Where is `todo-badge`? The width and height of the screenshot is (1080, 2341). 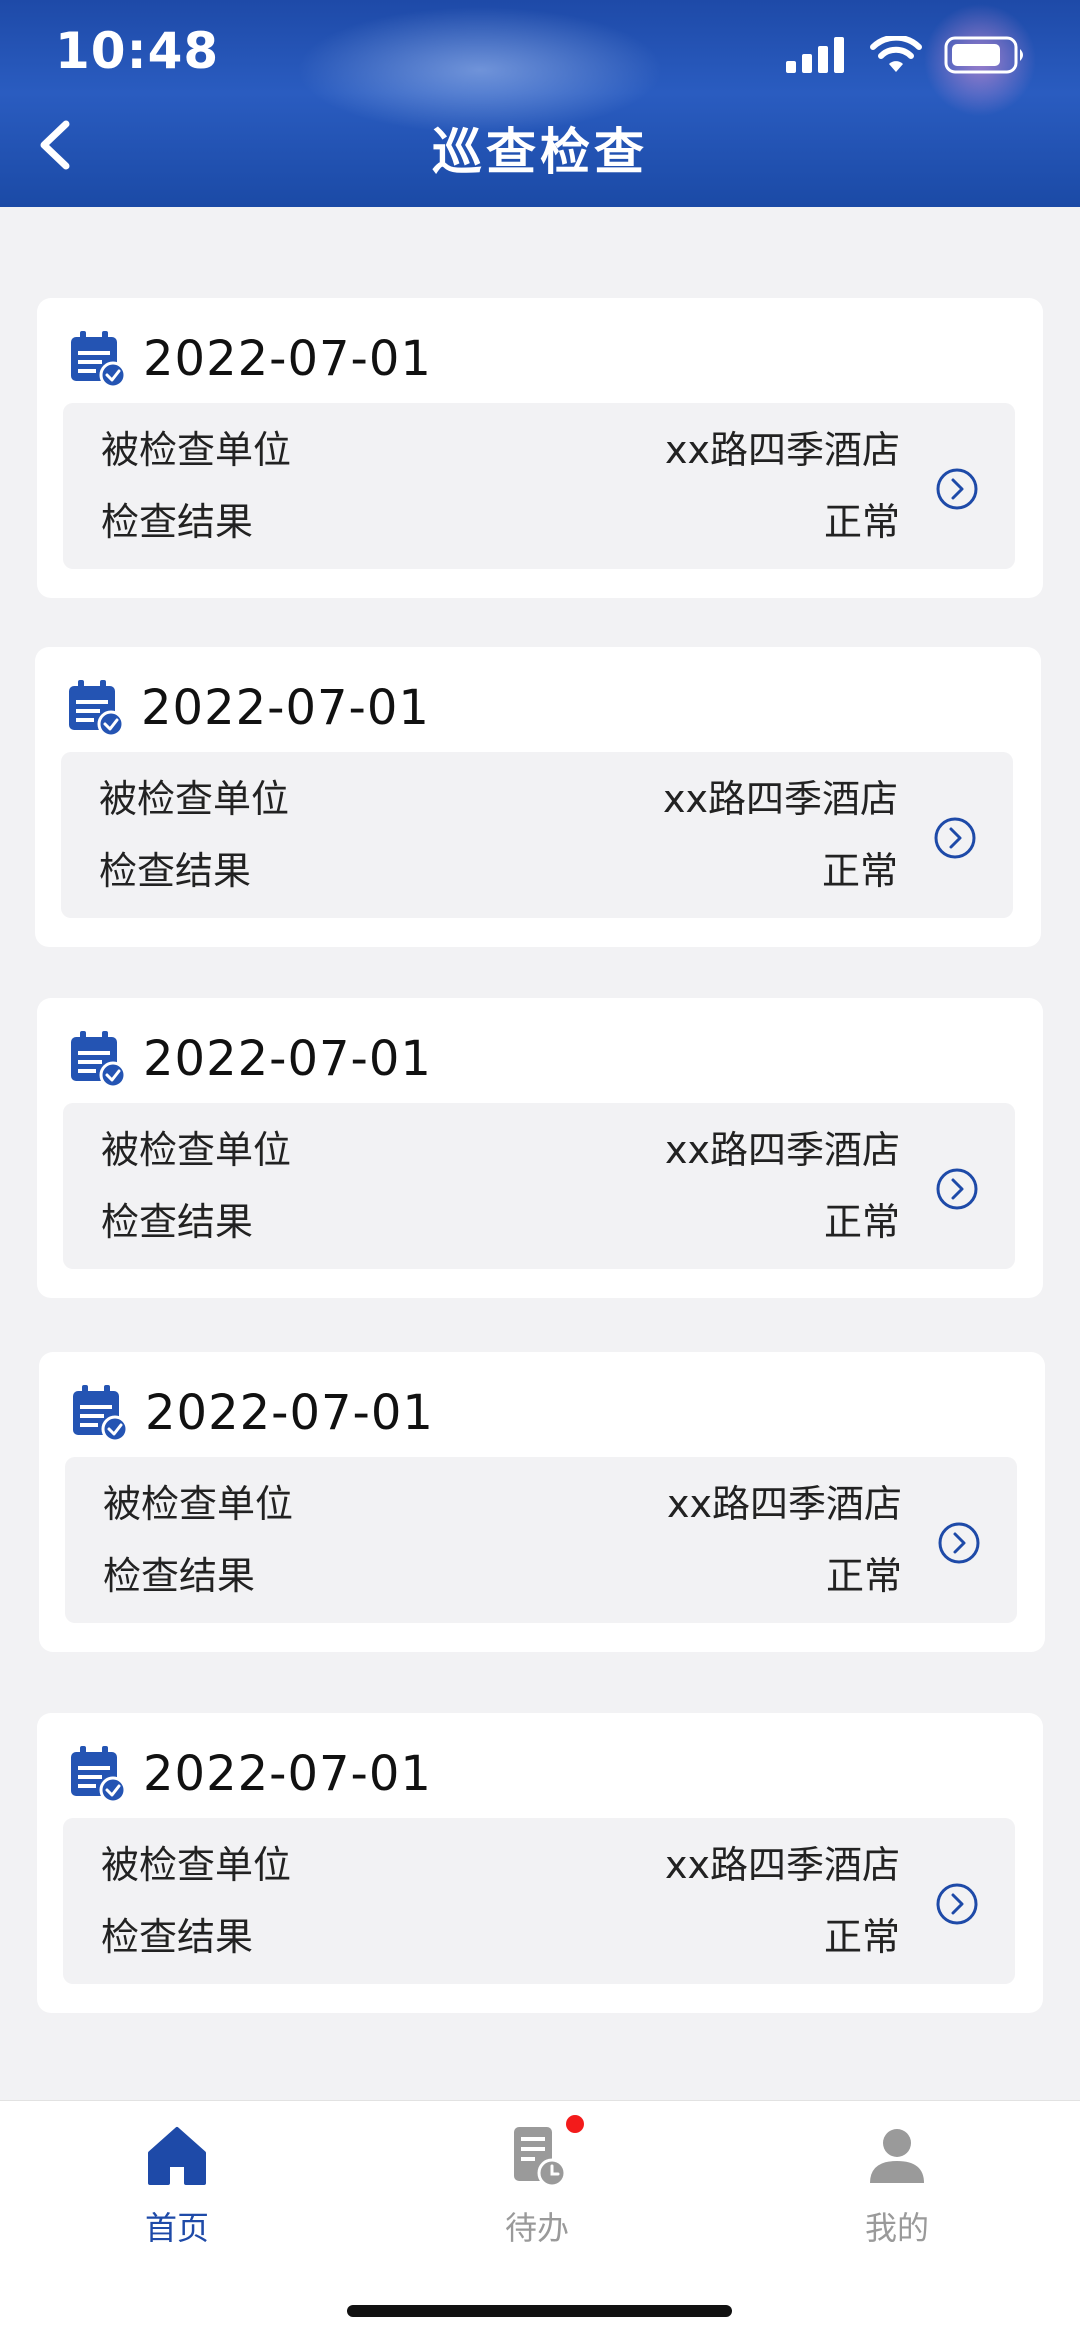 todo-badge is located at coordinates (575, 2124).